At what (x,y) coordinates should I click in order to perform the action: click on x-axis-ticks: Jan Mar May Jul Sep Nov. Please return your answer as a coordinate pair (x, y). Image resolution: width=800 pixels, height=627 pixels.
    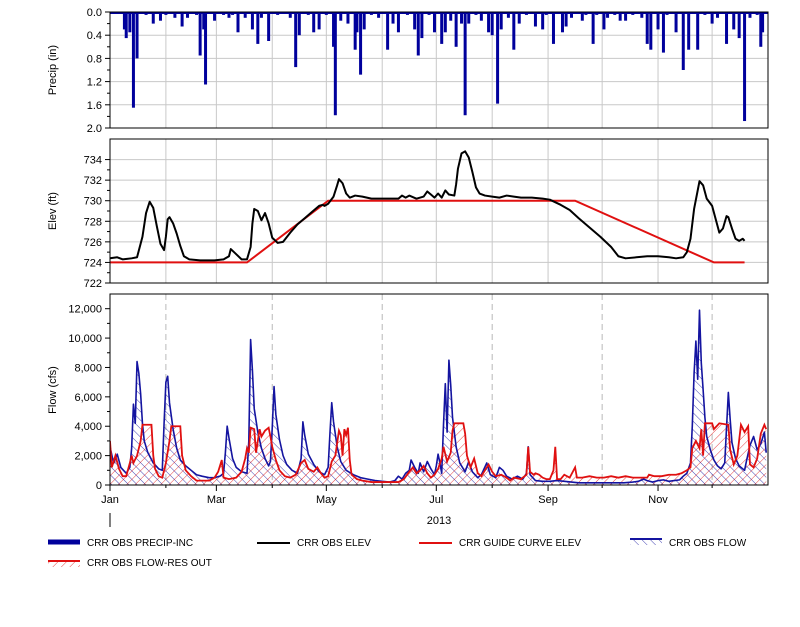
    Looking at the image, I should click on (407, 495).